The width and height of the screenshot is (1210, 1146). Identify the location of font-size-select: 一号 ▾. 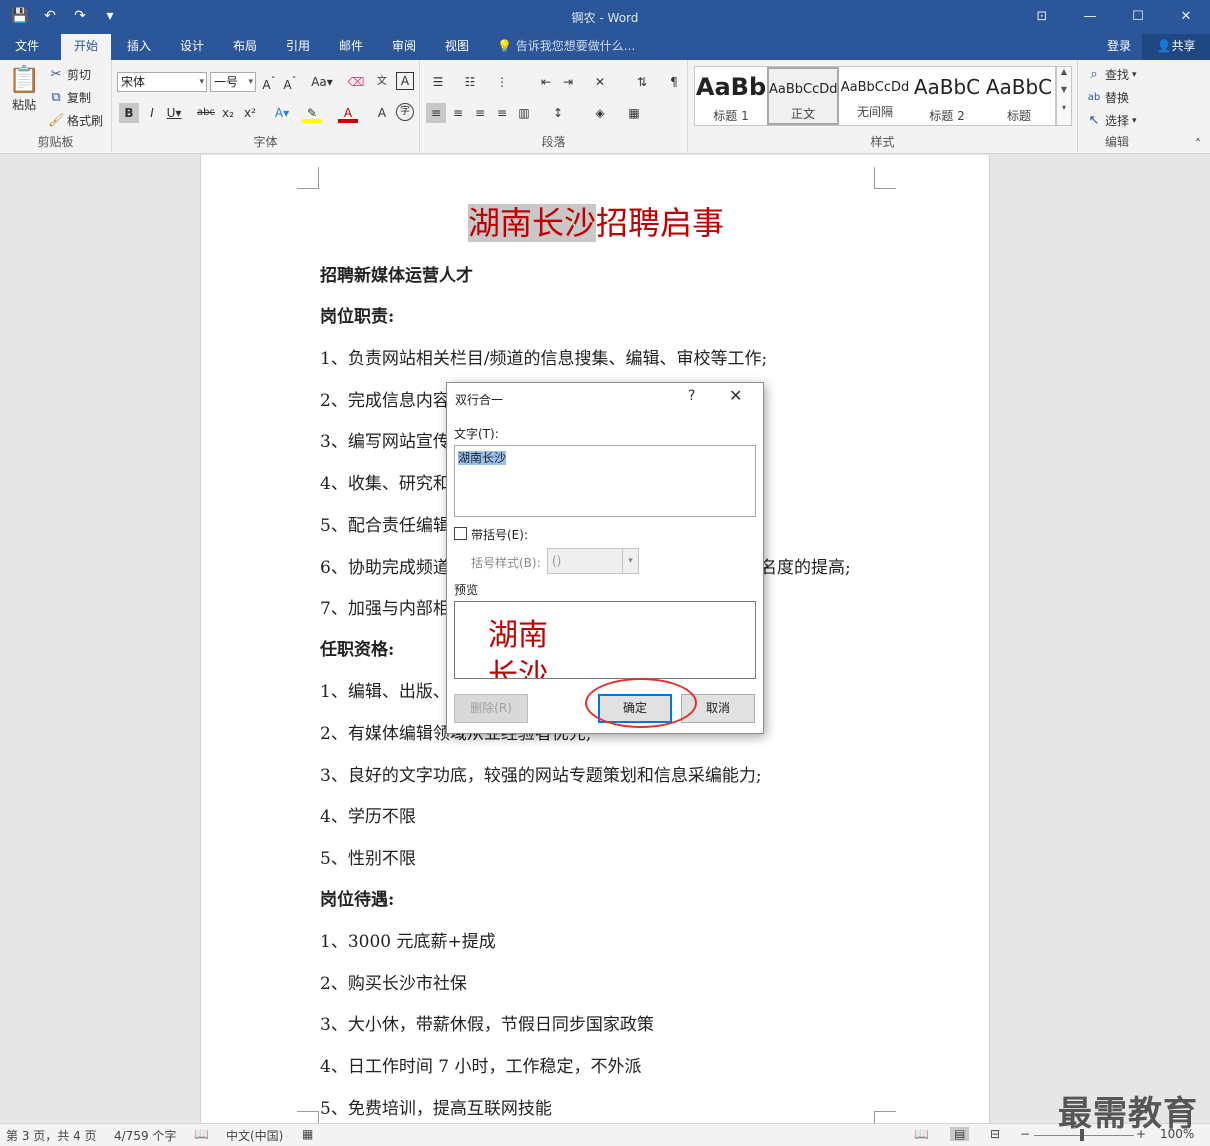
(233, 82).